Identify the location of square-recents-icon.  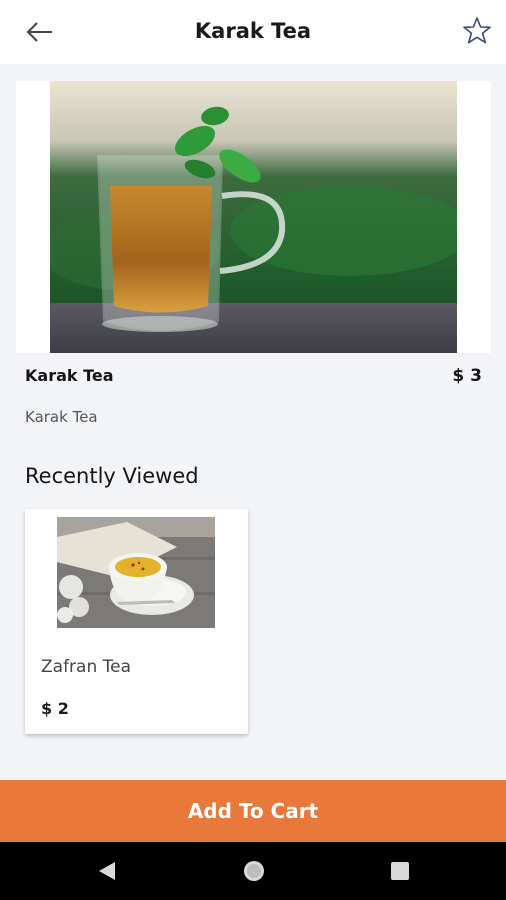
(400, 871).